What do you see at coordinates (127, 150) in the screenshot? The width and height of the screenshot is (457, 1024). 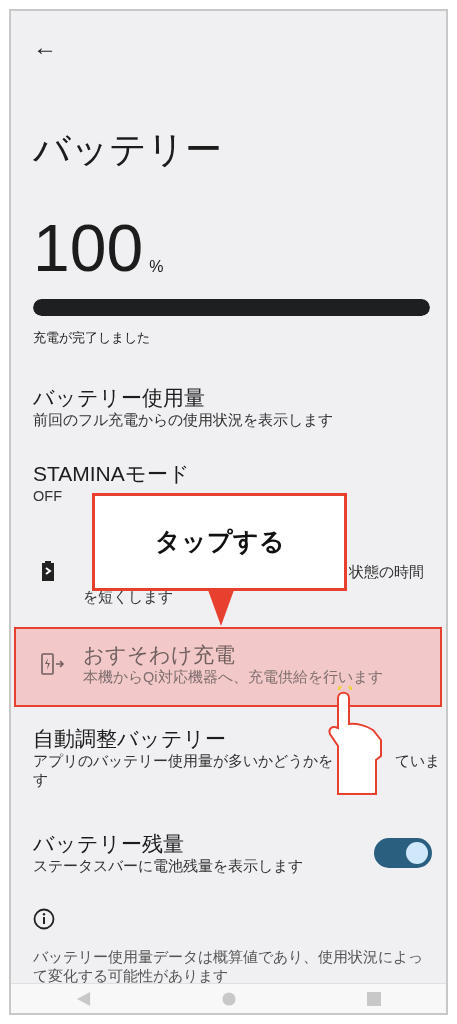 I see `page-title: バッテリー` at bounding box center [127, 150].